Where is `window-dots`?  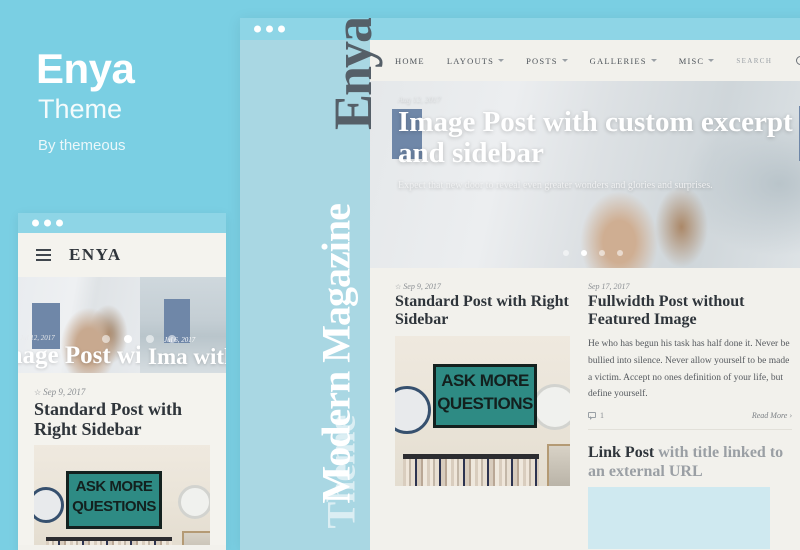
window-dots is located at coordinates (47, 223).